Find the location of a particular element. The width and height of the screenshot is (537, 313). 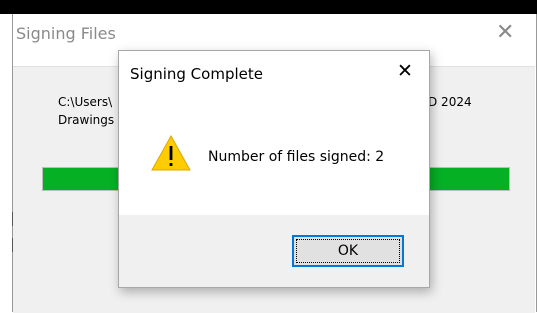

signing-files-title: Signing Files is located at coordinates (66, 33).